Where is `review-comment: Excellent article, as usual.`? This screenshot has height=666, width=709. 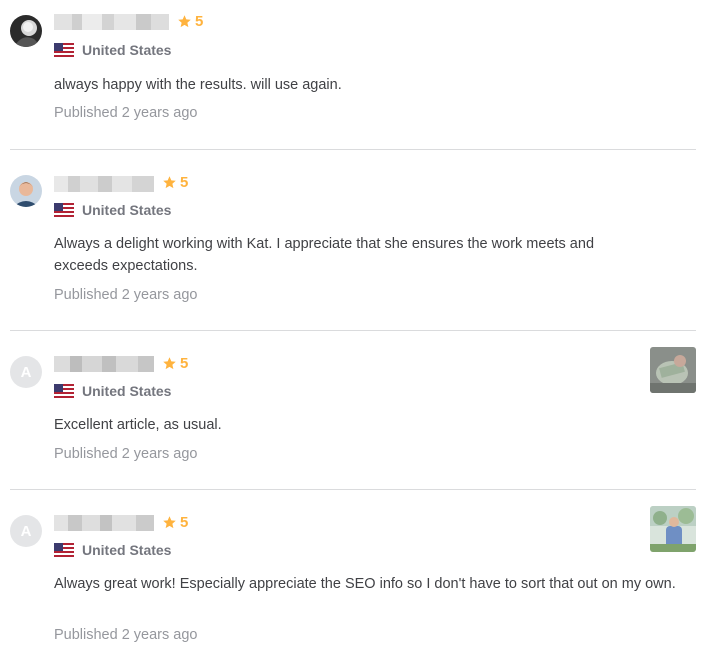
review-comment: Excellent article, as usual. is located at coordinates (138, 425).